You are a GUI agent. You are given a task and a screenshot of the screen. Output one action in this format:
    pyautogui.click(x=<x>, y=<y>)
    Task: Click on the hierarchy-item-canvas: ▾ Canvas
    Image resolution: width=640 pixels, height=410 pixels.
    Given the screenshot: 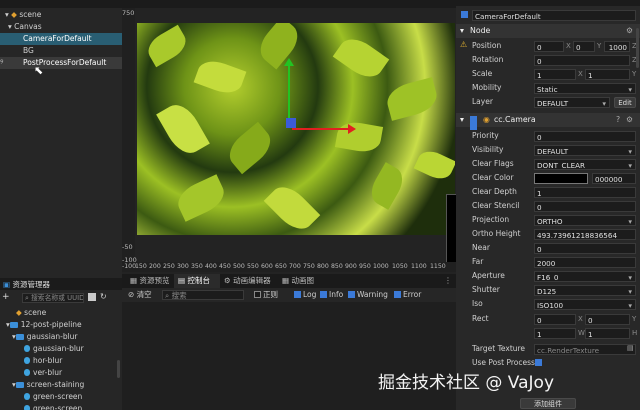 What is the action you would take?
    pyautogui.click(x=61, y=27)
    